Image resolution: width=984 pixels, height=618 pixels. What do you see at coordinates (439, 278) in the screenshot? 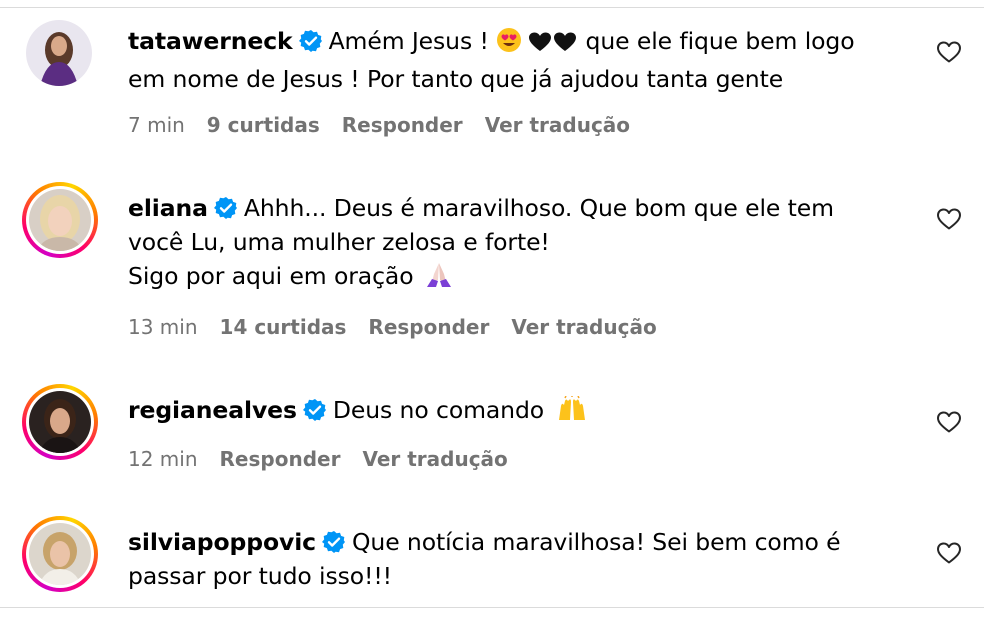
I see `praying-hands-emoji` at bounding box center [439, 278].